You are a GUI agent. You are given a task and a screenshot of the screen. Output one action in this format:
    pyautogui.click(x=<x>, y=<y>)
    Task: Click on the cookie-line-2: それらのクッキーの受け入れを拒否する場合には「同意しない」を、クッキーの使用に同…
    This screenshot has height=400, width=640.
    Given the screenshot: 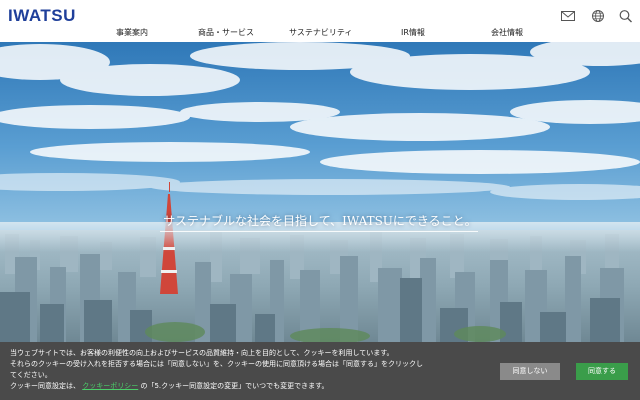 What is the action you would take?
    pyautogui.click(x=216, y=364)
    